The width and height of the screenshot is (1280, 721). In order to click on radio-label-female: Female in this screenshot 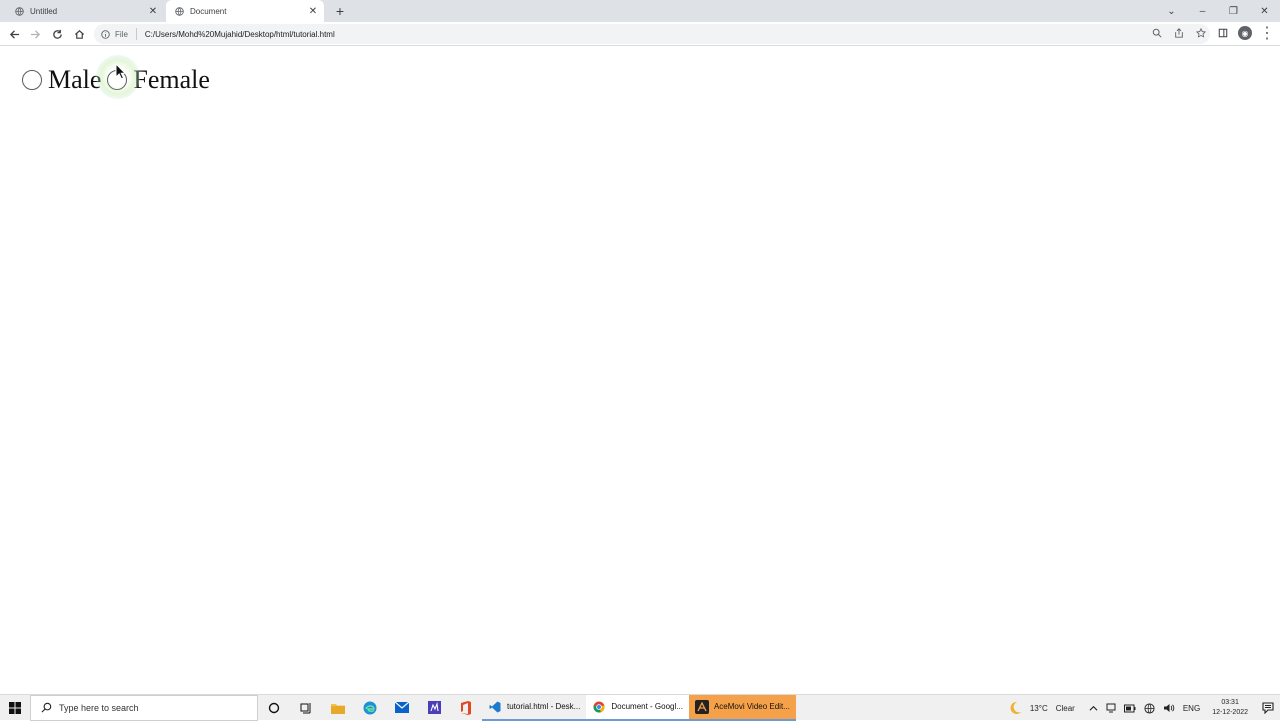, I will do `click(171, 79)`.